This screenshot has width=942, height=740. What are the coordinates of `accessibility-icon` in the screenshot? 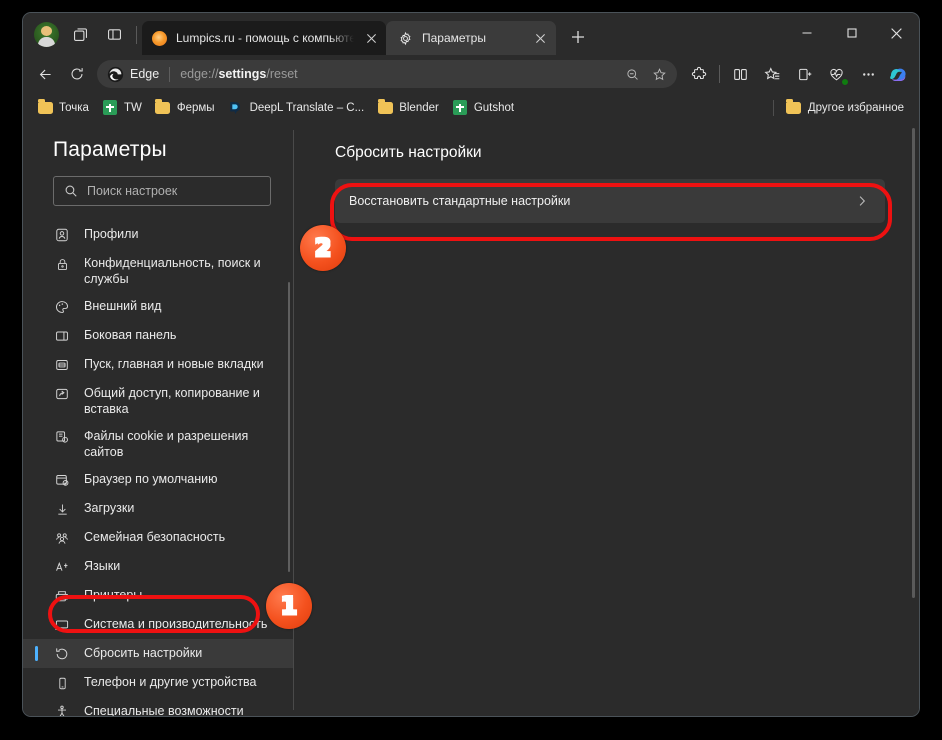 It's located at (62, 709).